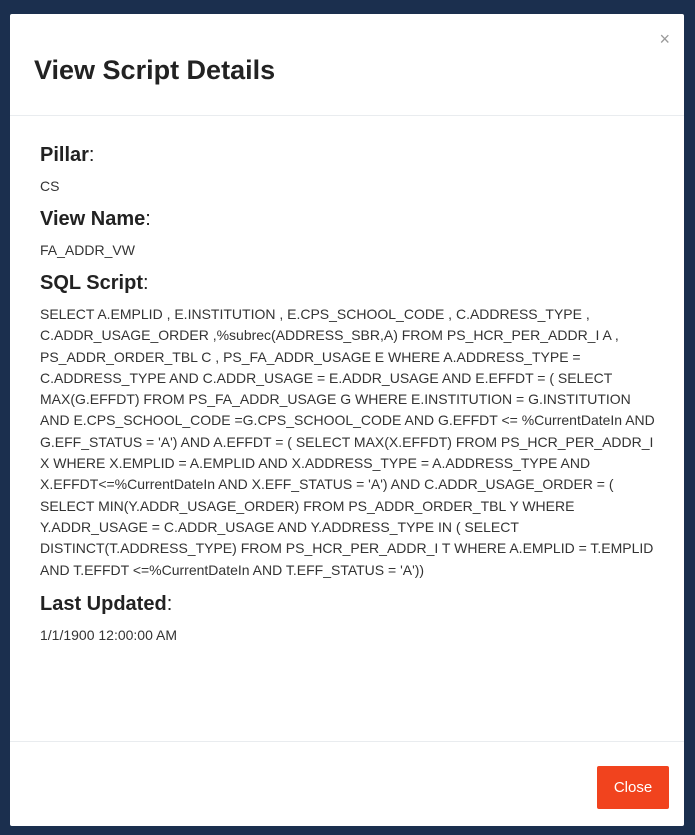 The width and height of the screenshot is (695, 835). Describe the element at coordinates (103, 603) in the screenshot. I see `last-updated-label-text: Last Updated` at that location.